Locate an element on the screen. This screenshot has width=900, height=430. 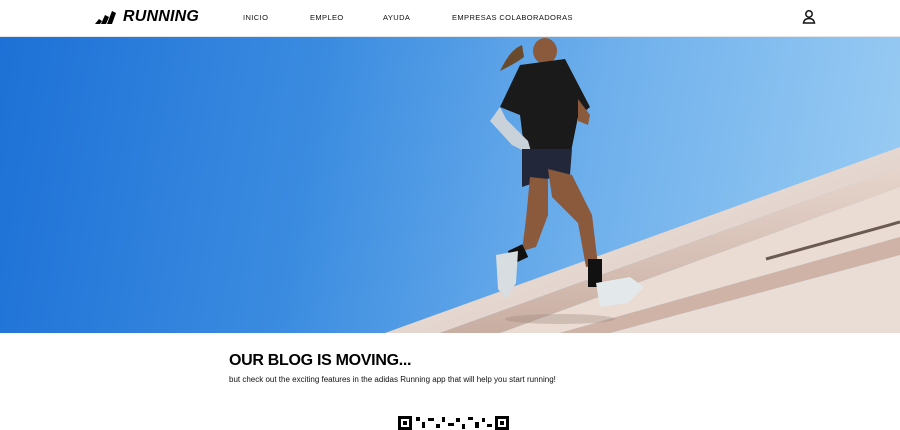
logo-text: RUNNING is located at coordinates (161, 16).